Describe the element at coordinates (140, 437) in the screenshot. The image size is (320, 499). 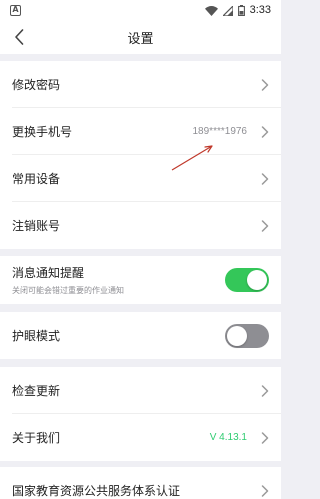
I see `row-about-us: 关于我们 V 4.13.1` at that location.